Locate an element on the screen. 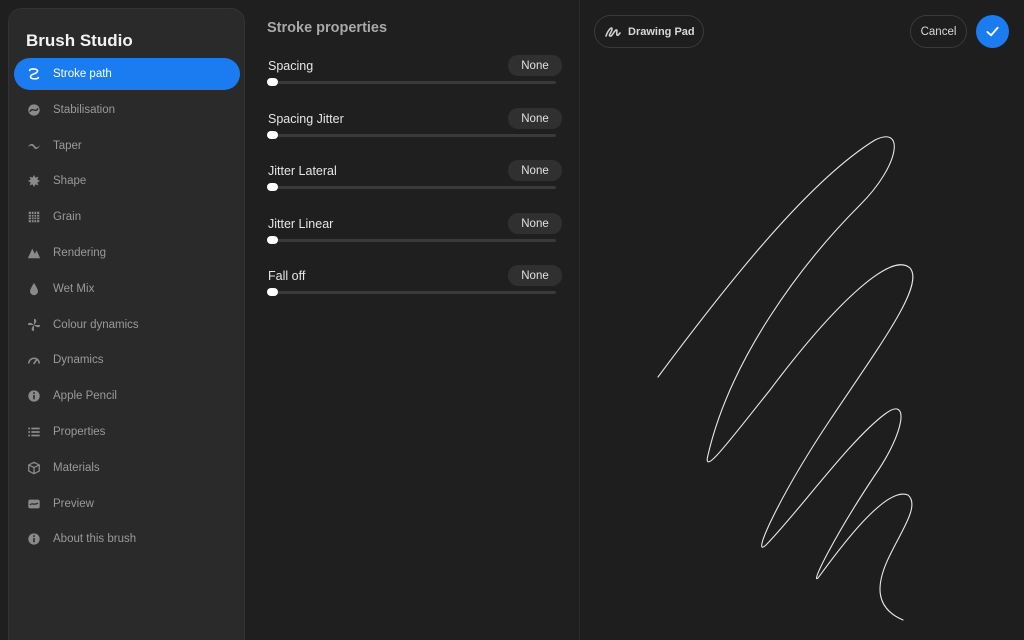  property-spacing: Spacing None is located at coordinates (414, 77).